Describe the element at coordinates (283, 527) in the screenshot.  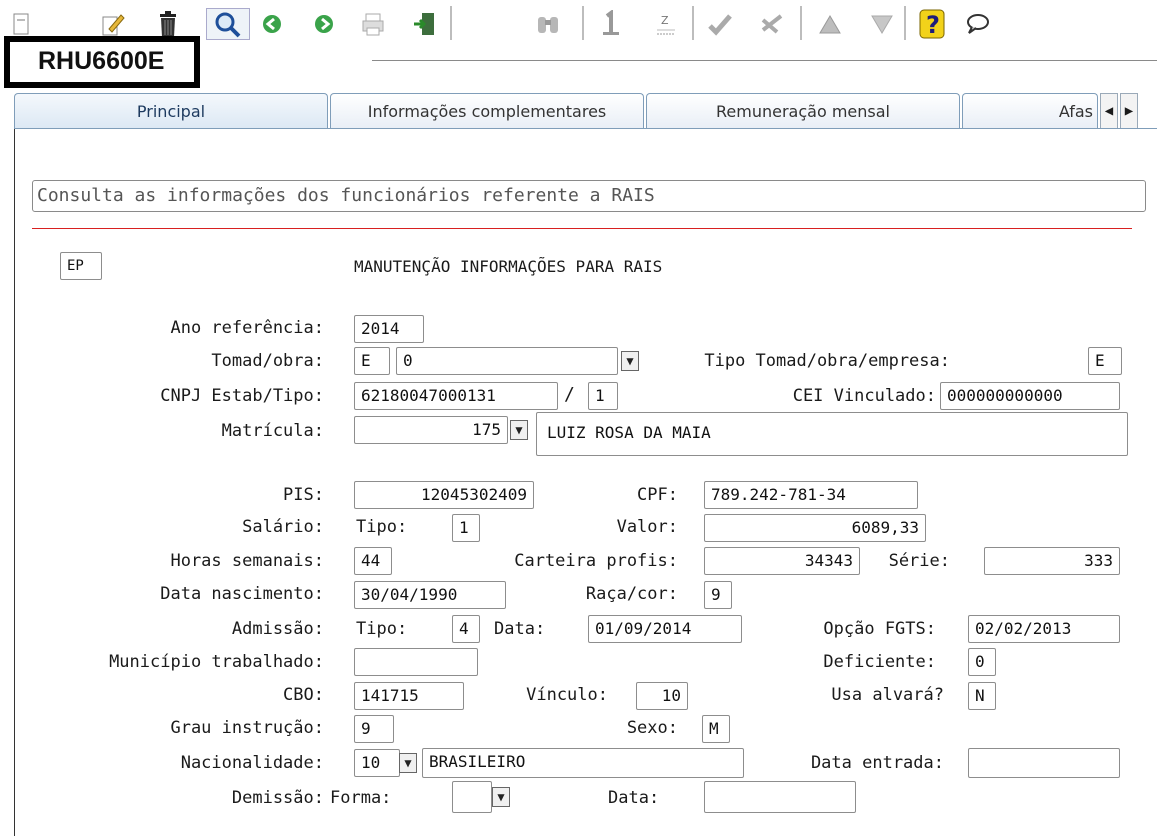
I see `label-salario: Salário:` at that location.